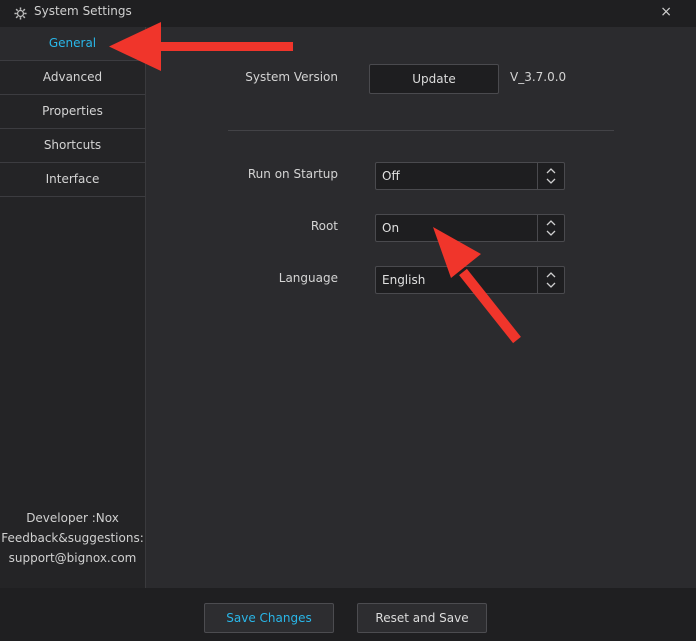  I want to click on support-email: support@bignox.com, so click(72, 558).